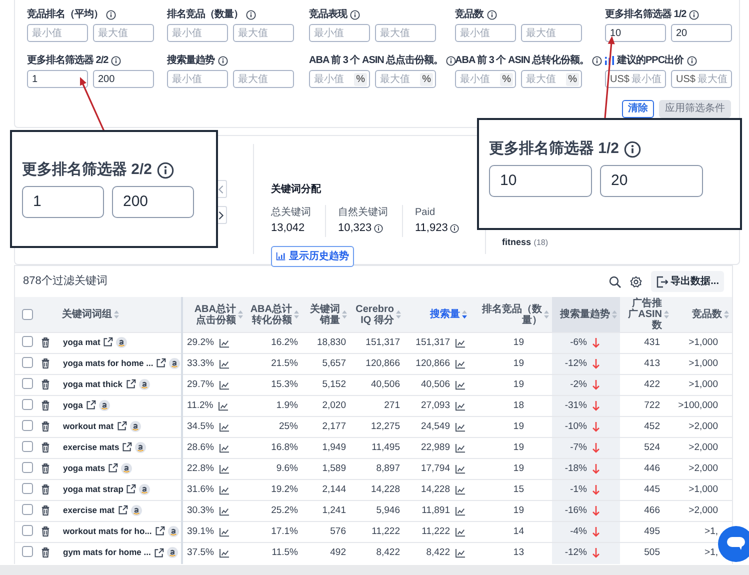 Image resolution: width=749 pixels, height=575 pixels. What do you see at coordinates (517, 242) in the screenshot?
I see `keyword-tag: fitness` at bounding box center [517, 242].